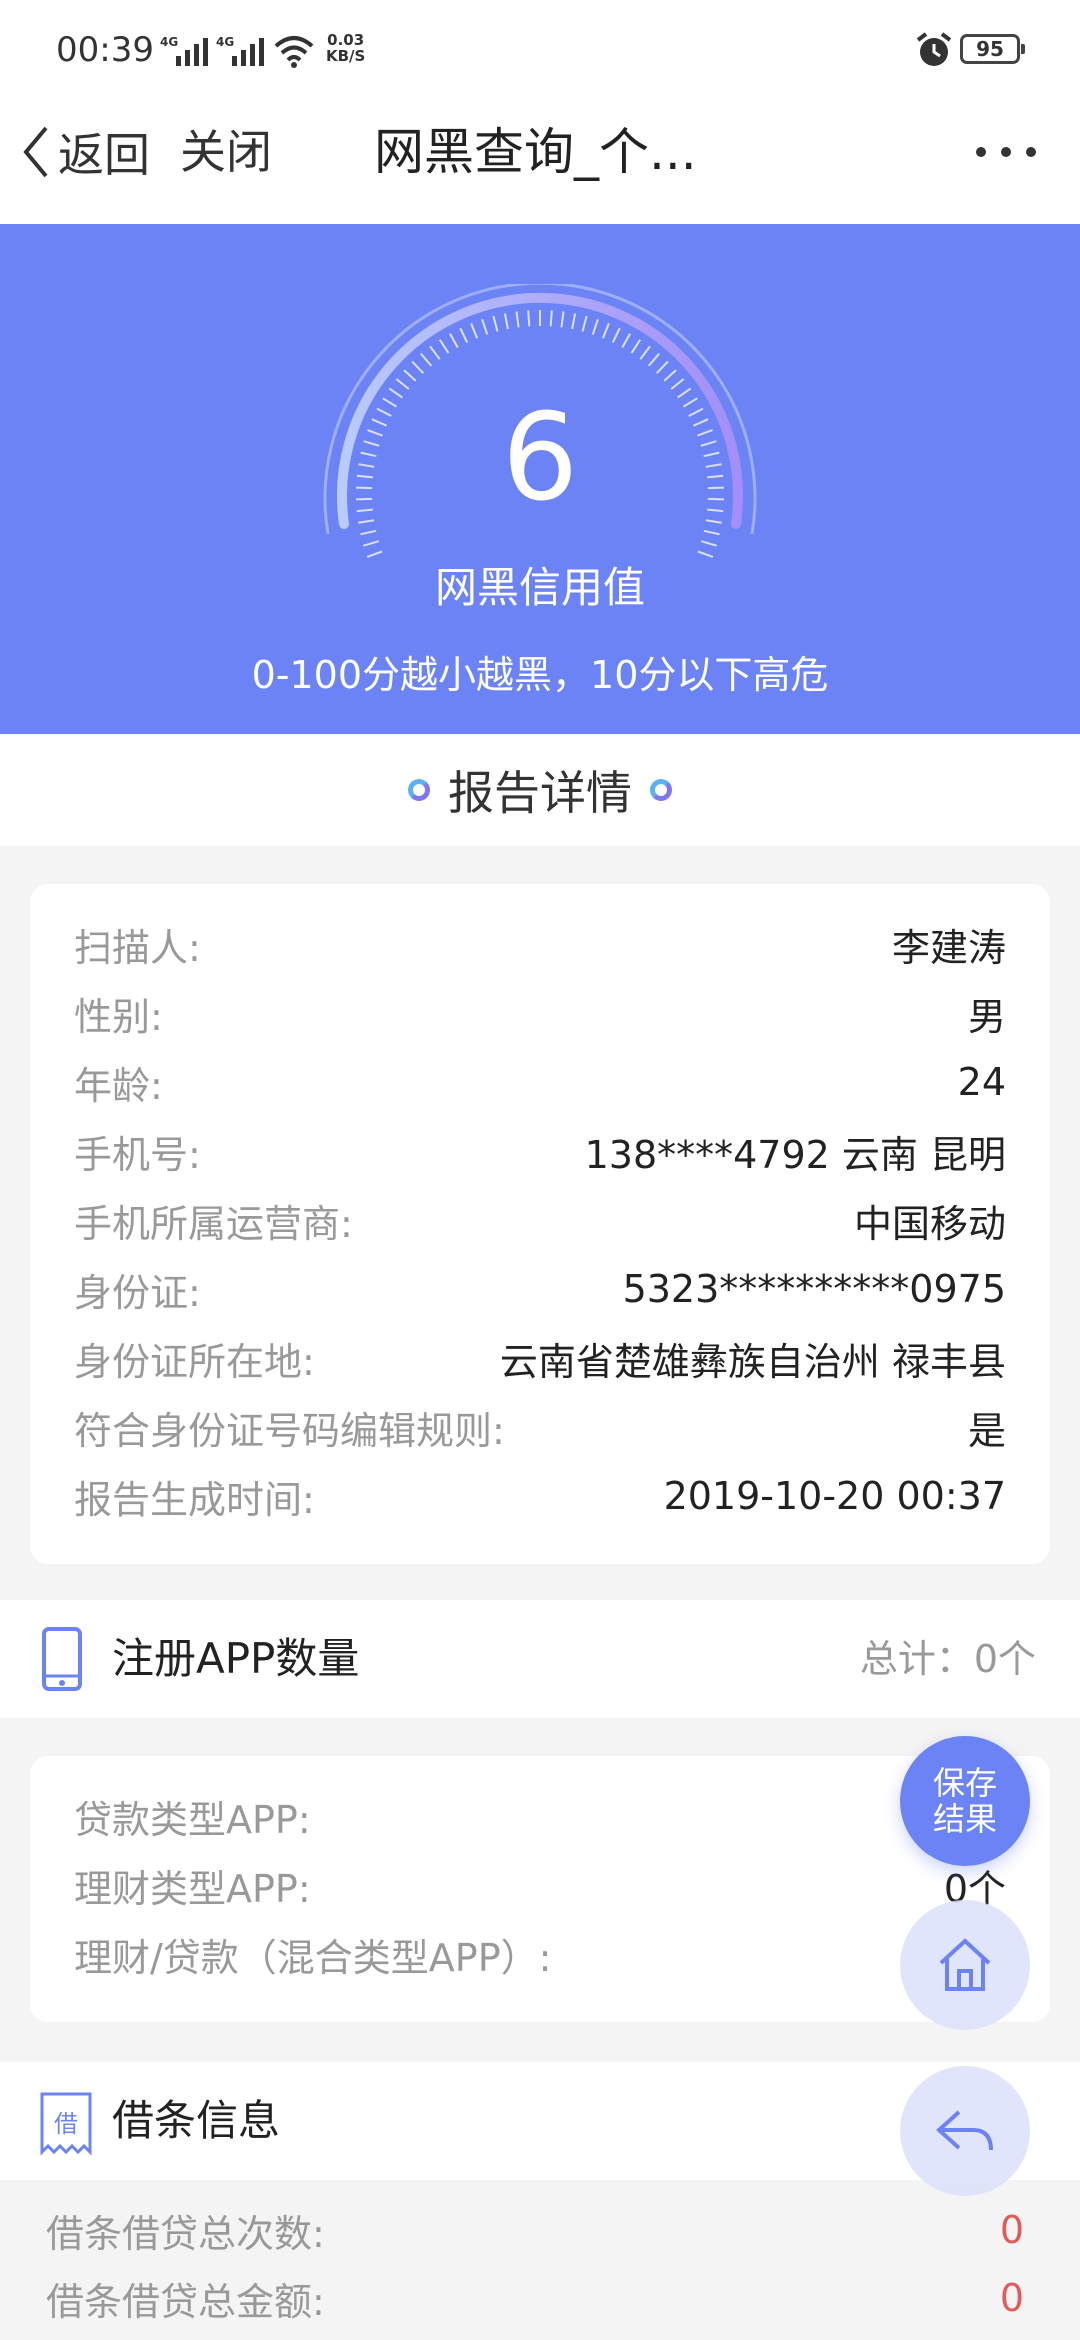 This screenshot has height=2340, width=1080. I want to click on report-row: 性别: 男, so click(540, 1013).